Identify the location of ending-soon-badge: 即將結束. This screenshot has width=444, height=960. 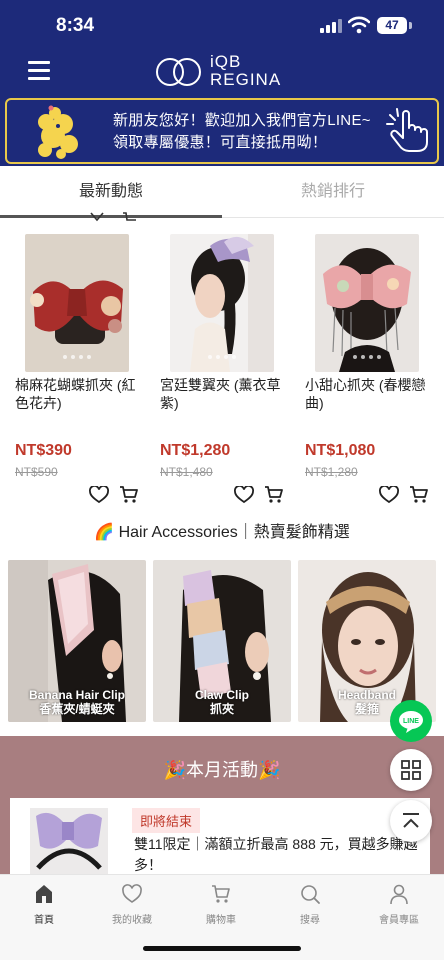
(166, 820).